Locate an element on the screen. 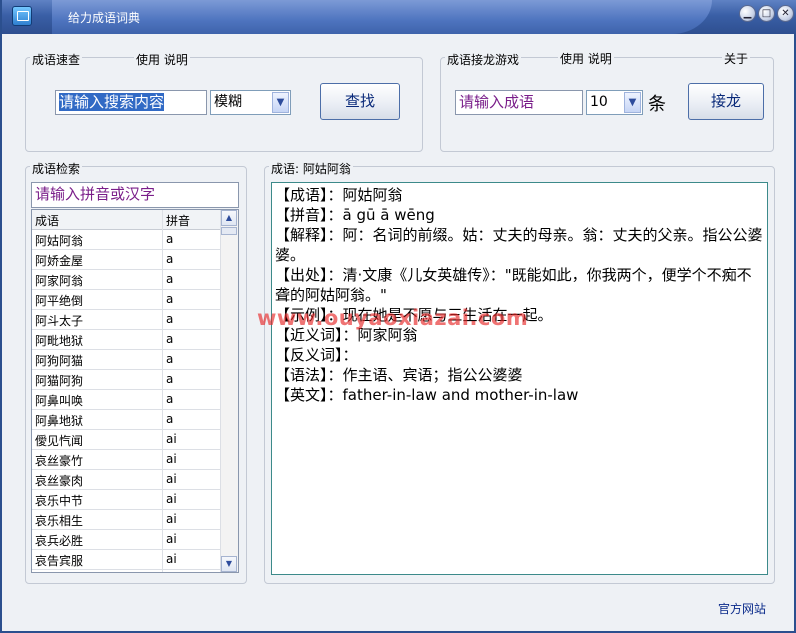 This screenshot has height=633, width=796. search-panel-label: 成语检索 is located at coordinates (56, 168).